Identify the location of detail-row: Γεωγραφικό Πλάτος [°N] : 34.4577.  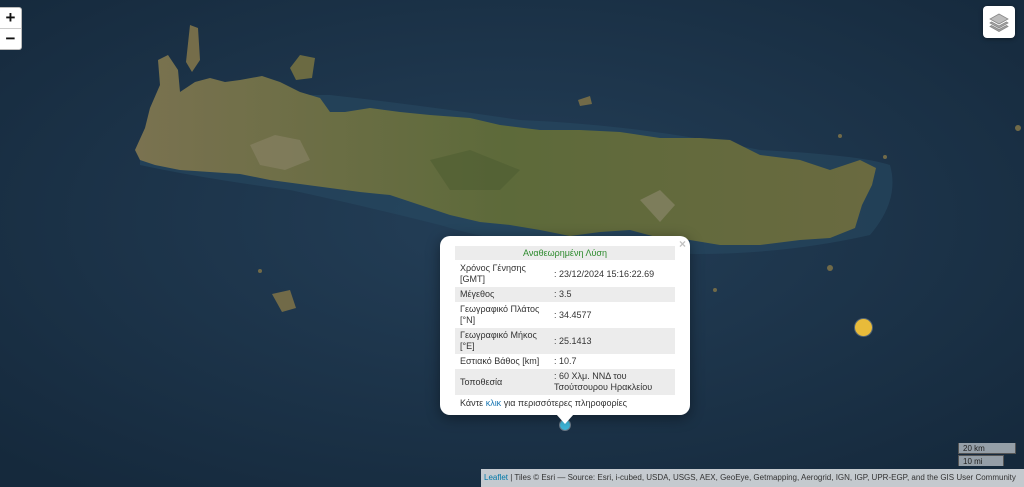
(565, 315).